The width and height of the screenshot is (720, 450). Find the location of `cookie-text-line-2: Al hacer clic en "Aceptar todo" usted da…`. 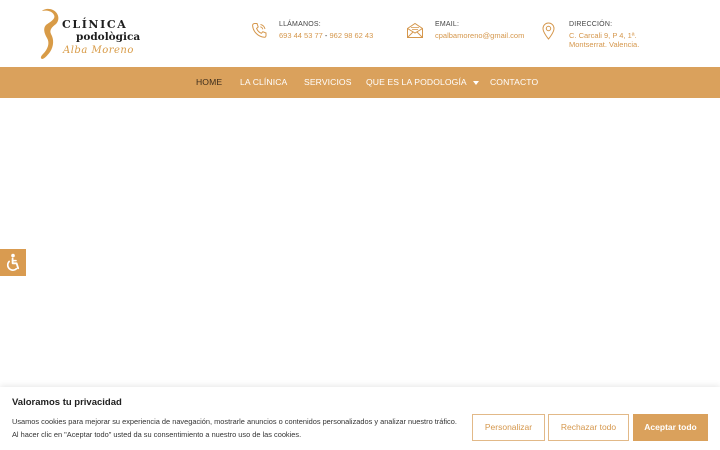

cookie-text-line-2: Al hacer clic en "Aceptar todo" usted da… is located at coordinates (157, 434).